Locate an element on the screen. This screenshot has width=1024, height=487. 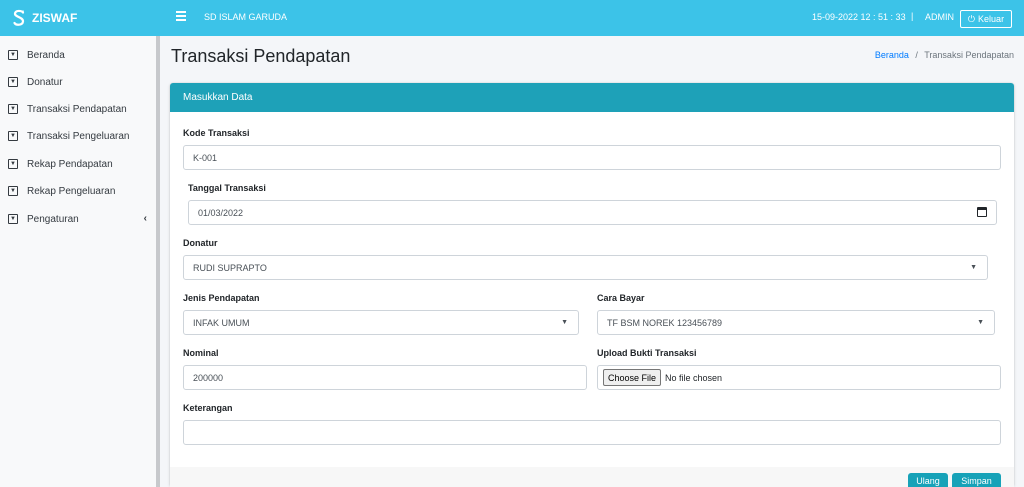
card-footer is located at coordinates (592, 477).